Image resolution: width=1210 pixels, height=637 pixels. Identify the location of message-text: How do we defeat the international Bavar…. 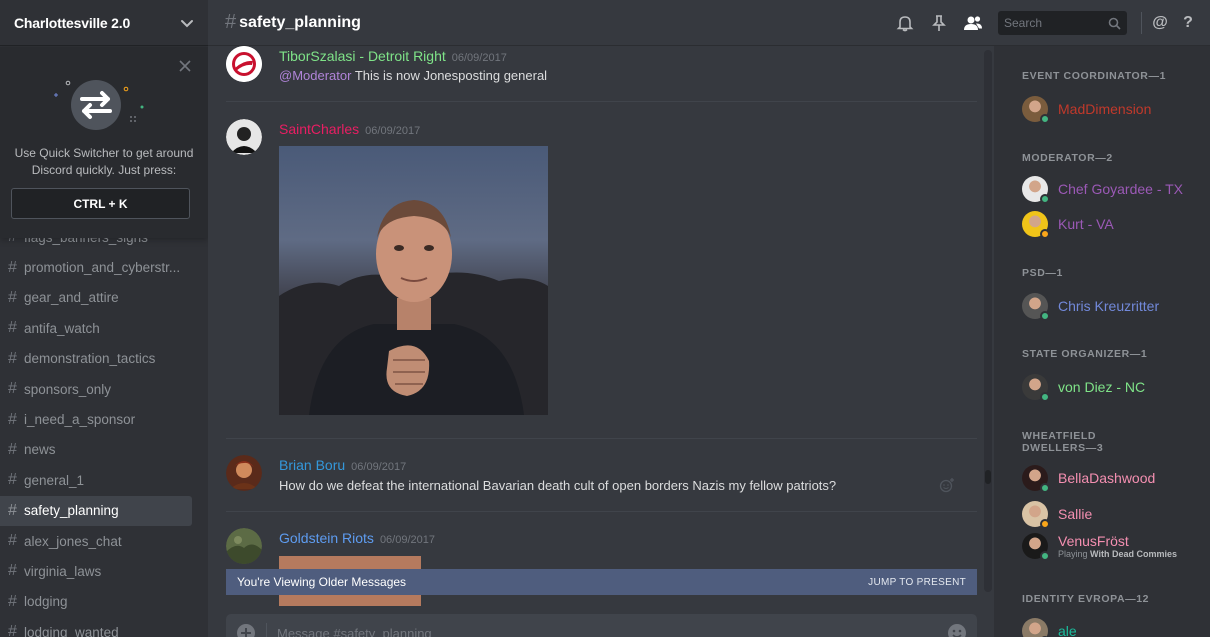
(558, 485).